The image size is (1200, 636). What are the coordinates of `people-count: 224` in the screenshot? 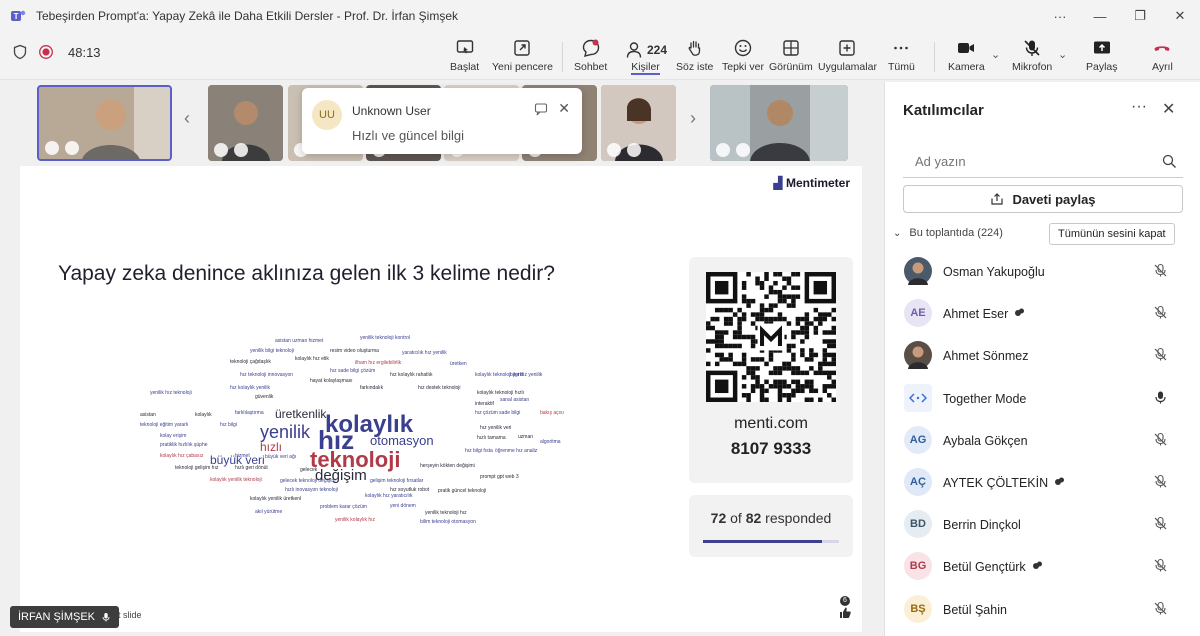 It's located at (657, 49).